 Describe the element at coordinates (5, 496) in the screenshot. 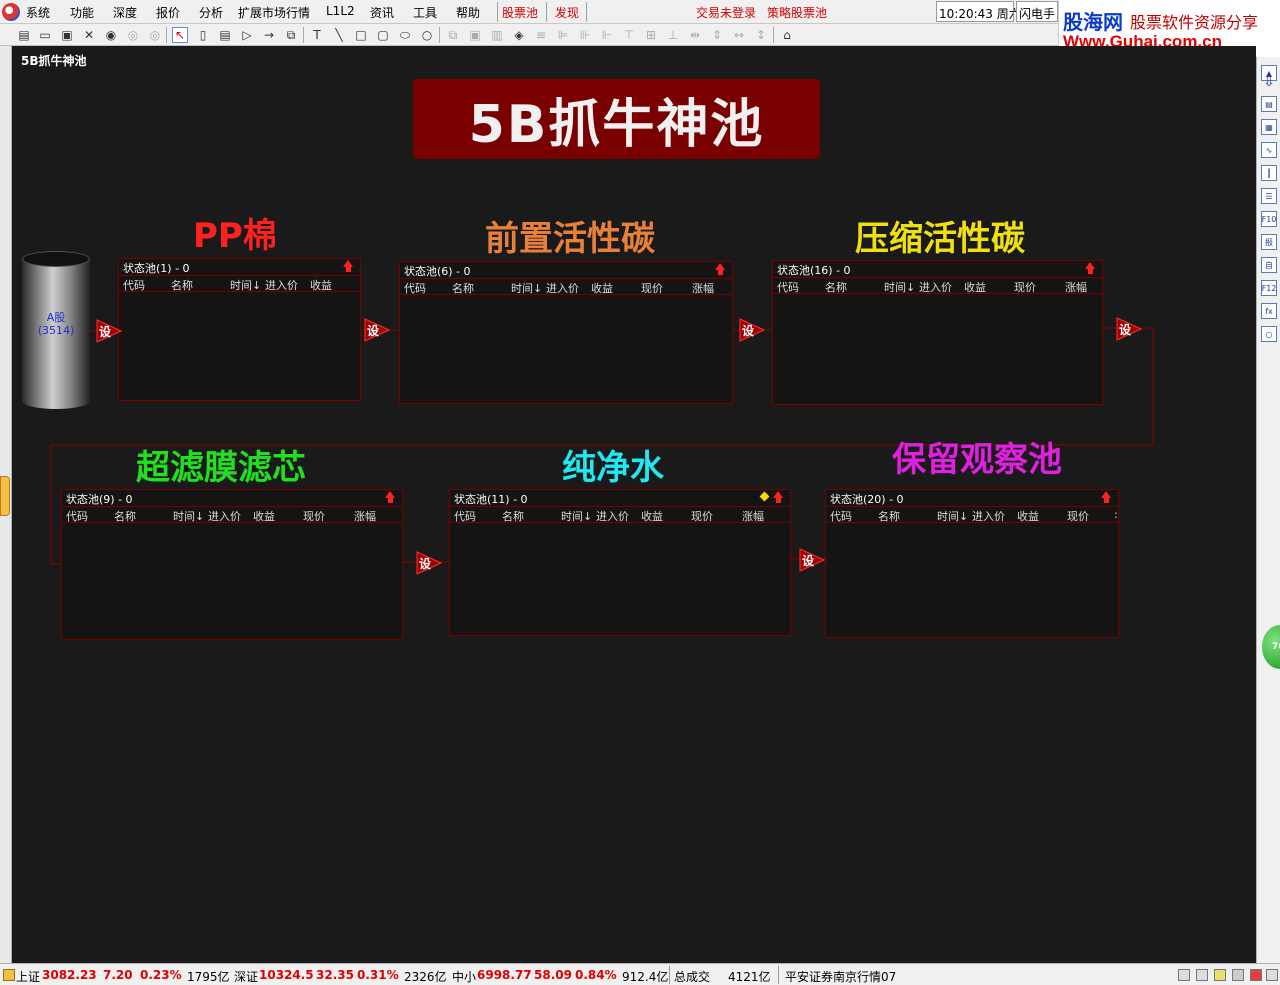

I see `left-collapse-tab` at that location.